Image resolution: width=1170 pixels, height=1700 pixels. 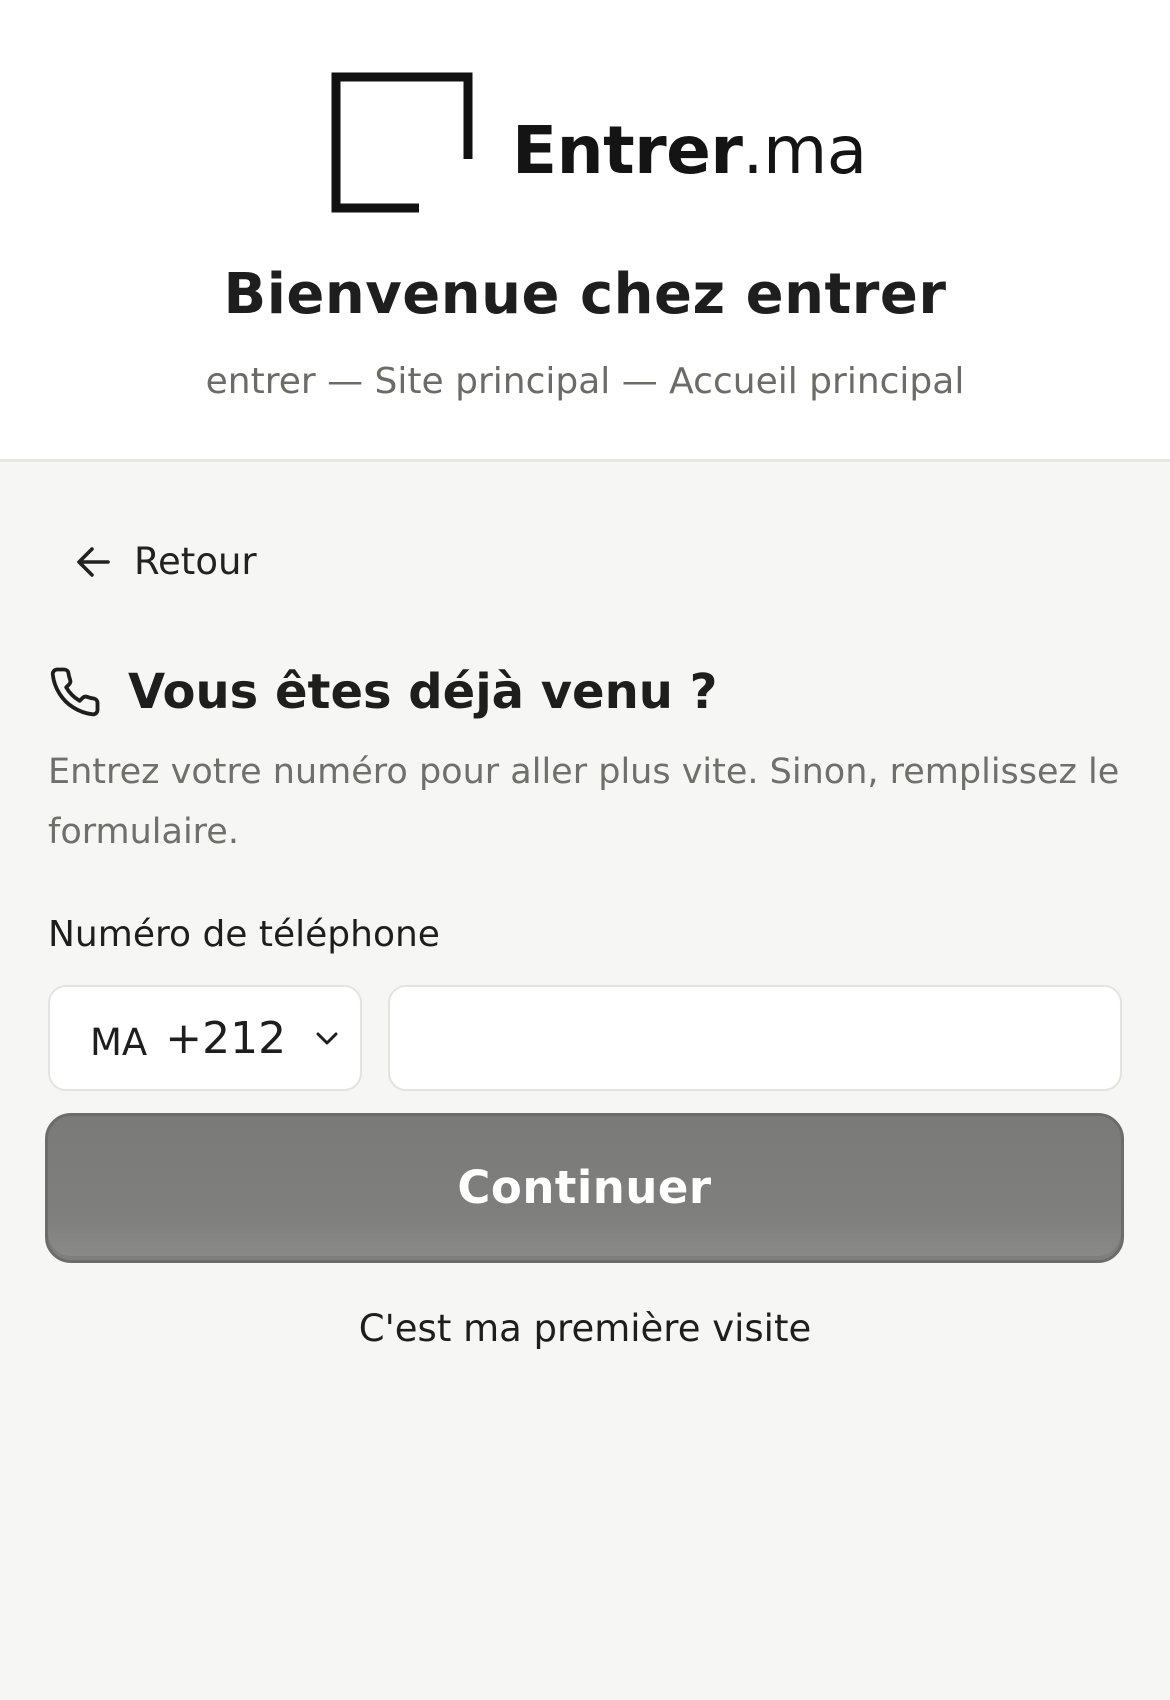 I want to click on open-square-logo-icon, so click(x=402, y=142).